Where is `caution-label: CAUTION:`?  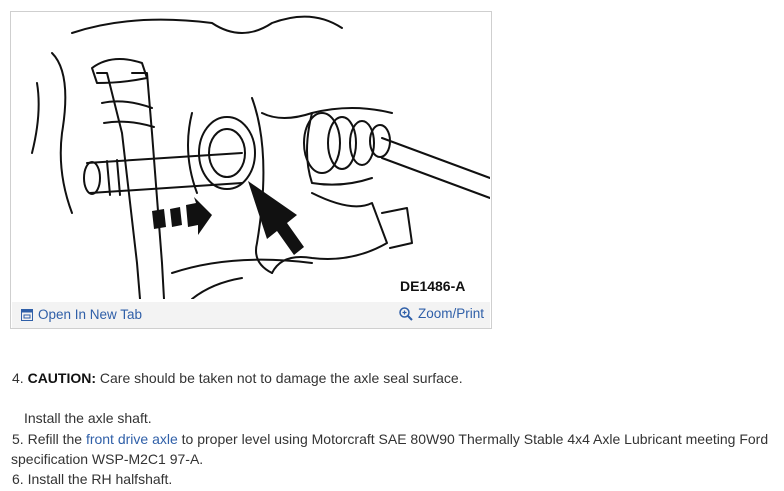 caution-label: CAUTION: is located at coordinates (62, 378).